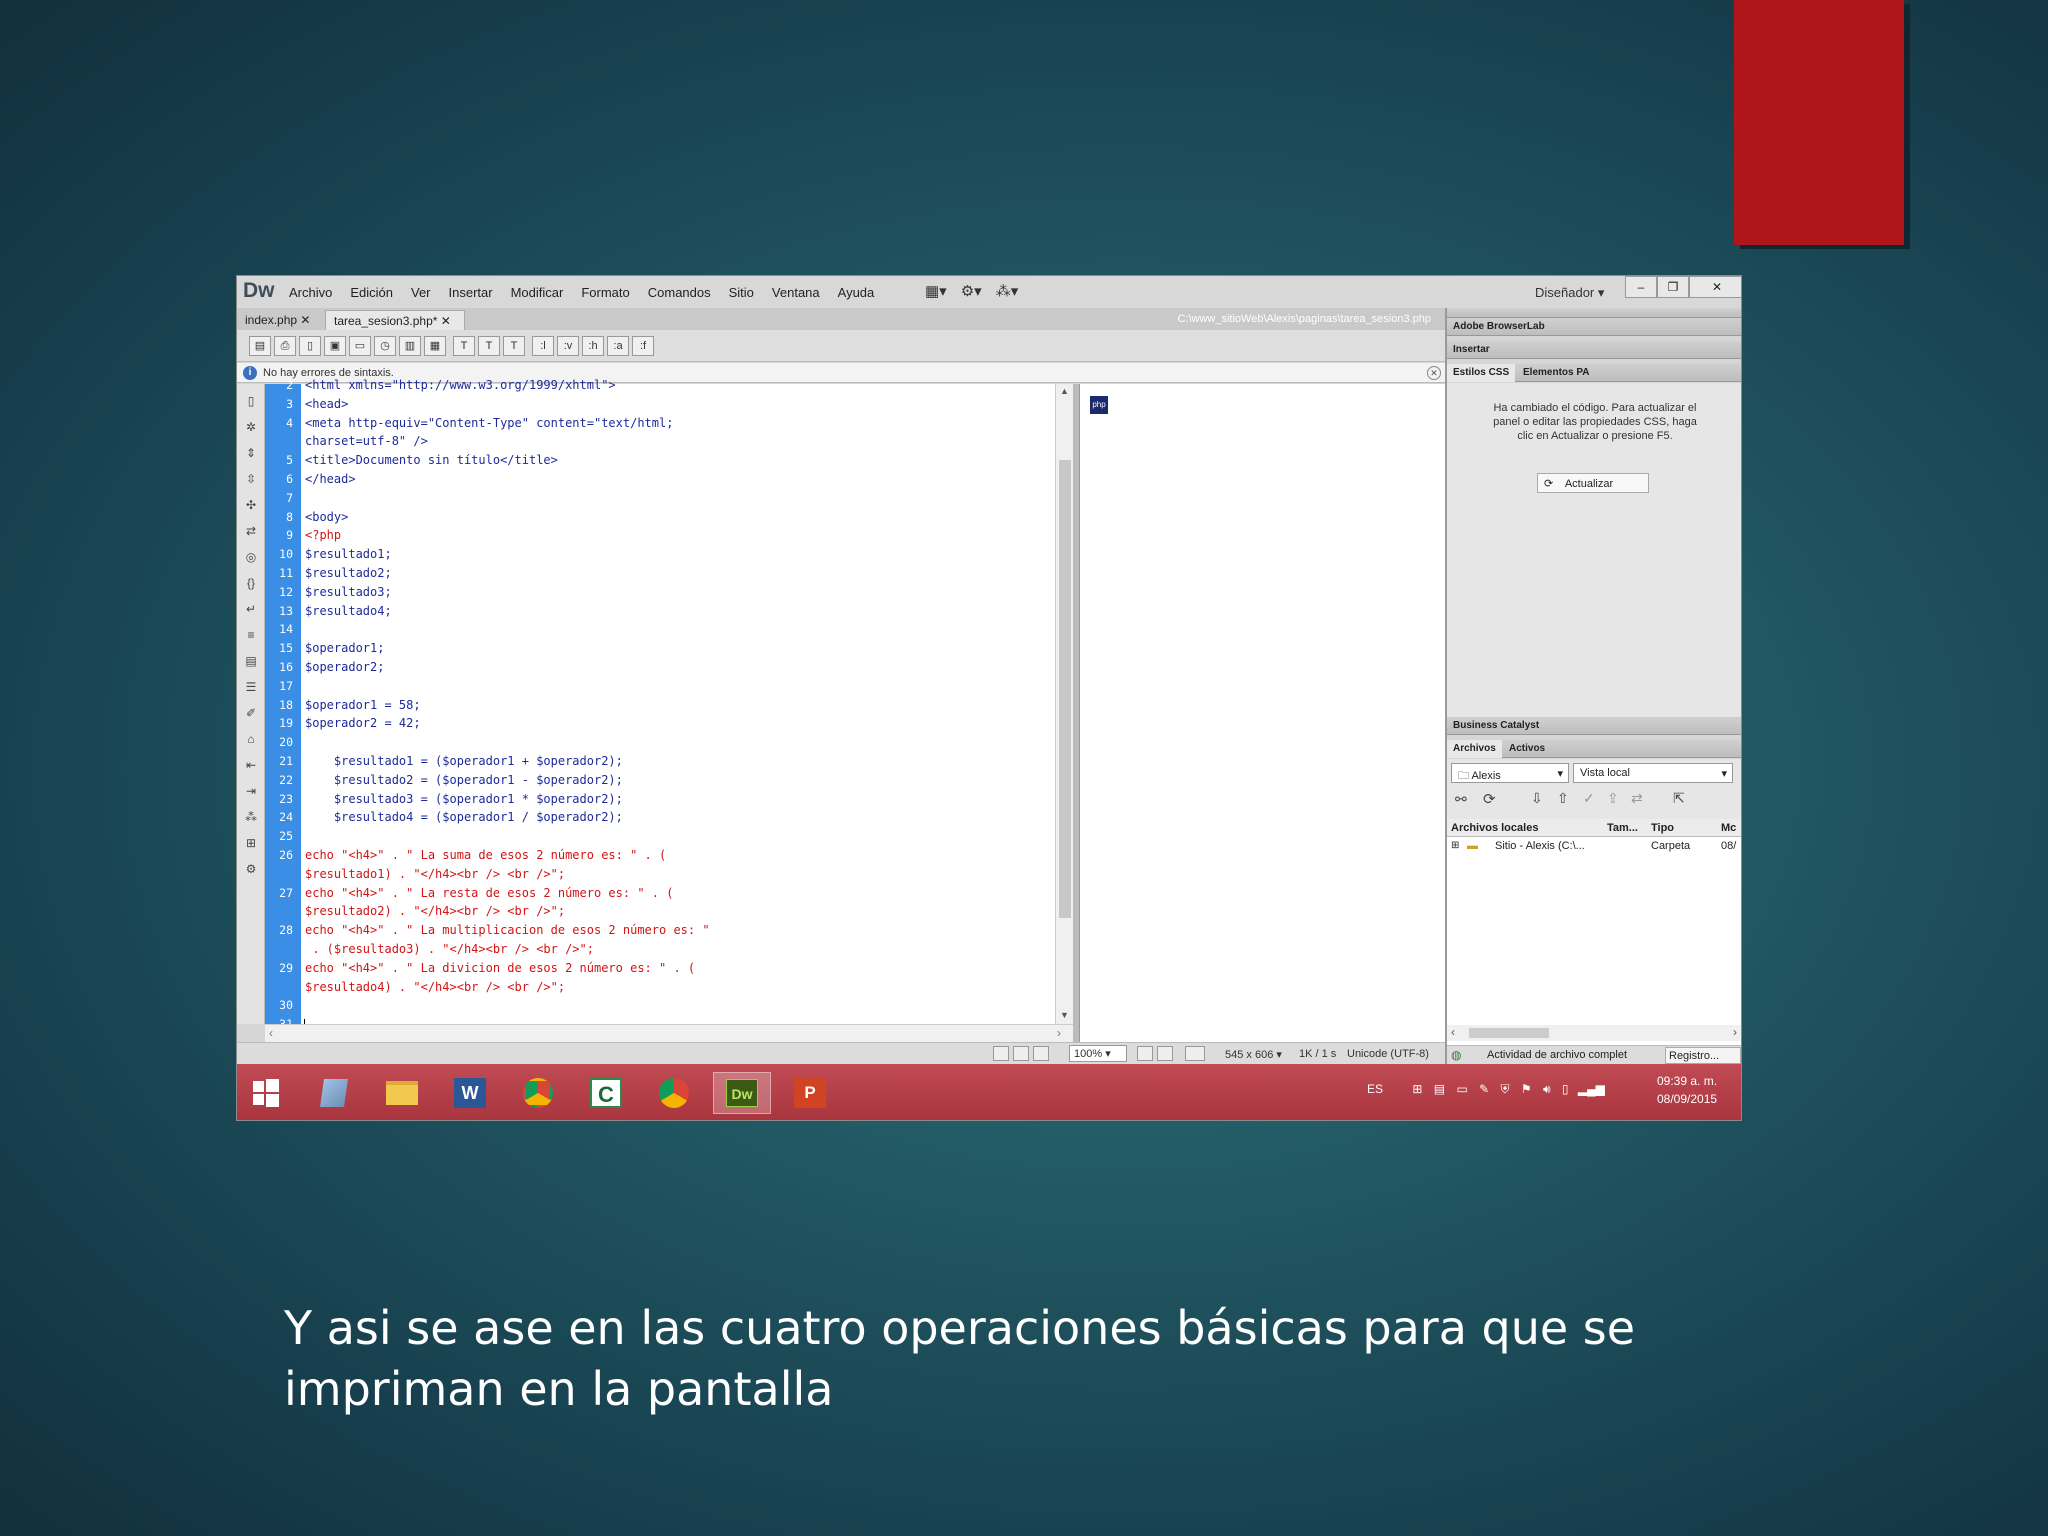 This screenshot has width=2048, height=1536. Describe the element at coordinates (363, 705) in the screenshot. I see `code-line: $operador1 = 58;` at that location.